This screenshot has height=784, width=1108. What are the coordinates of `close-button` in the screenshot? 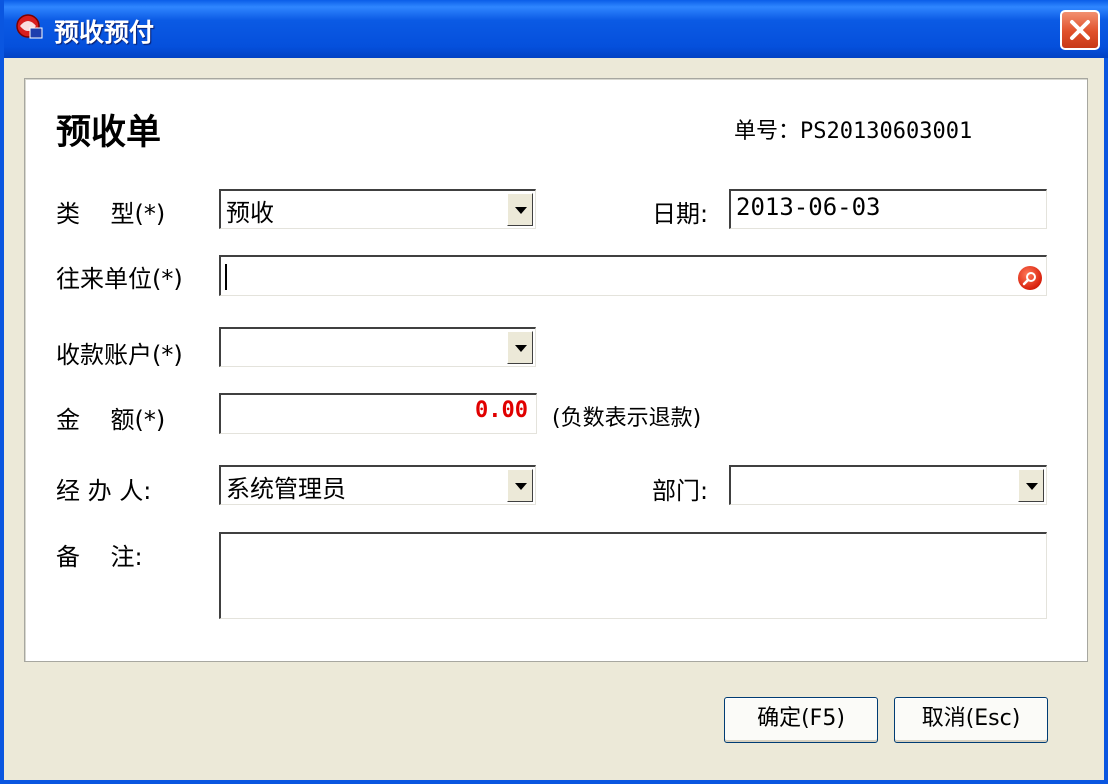 It's located at (1080, 30).